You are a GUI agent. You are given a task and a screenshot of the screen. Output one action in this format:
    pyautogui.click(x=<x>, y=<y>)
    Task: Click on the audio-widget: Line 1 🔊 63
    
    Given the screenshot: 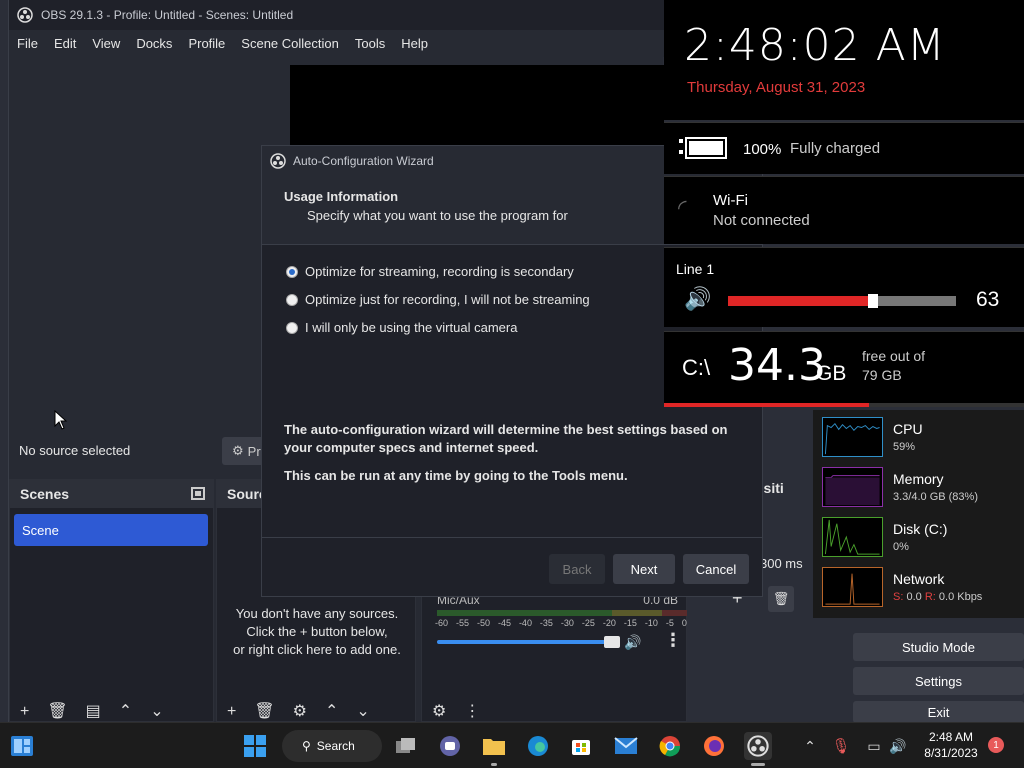 What is the action you would take?
    pyautogui.click(x=844, y=287)
    